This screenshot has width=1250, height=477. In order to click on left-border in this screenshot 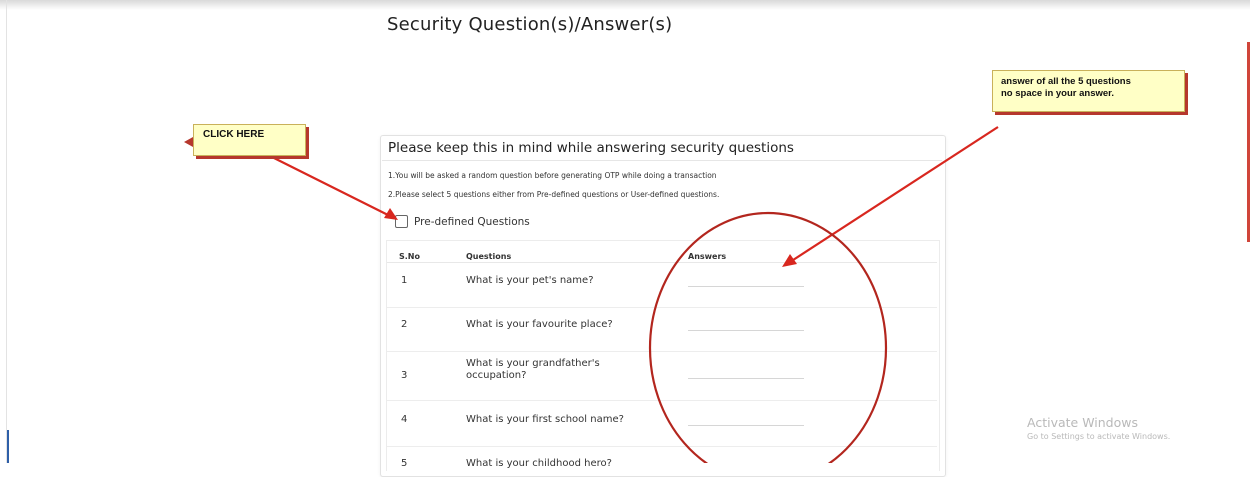, I will do `click(6, 231)`.